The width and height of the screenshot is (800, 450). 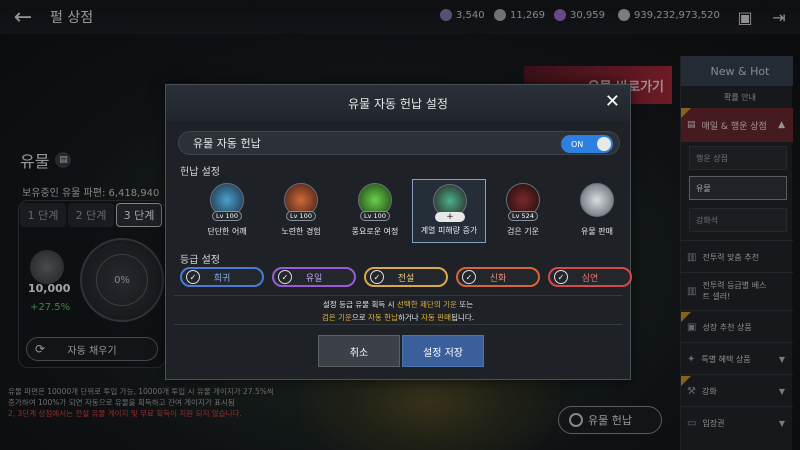 I want to click on info-text-part: 또는, so click(x=465, y=304).